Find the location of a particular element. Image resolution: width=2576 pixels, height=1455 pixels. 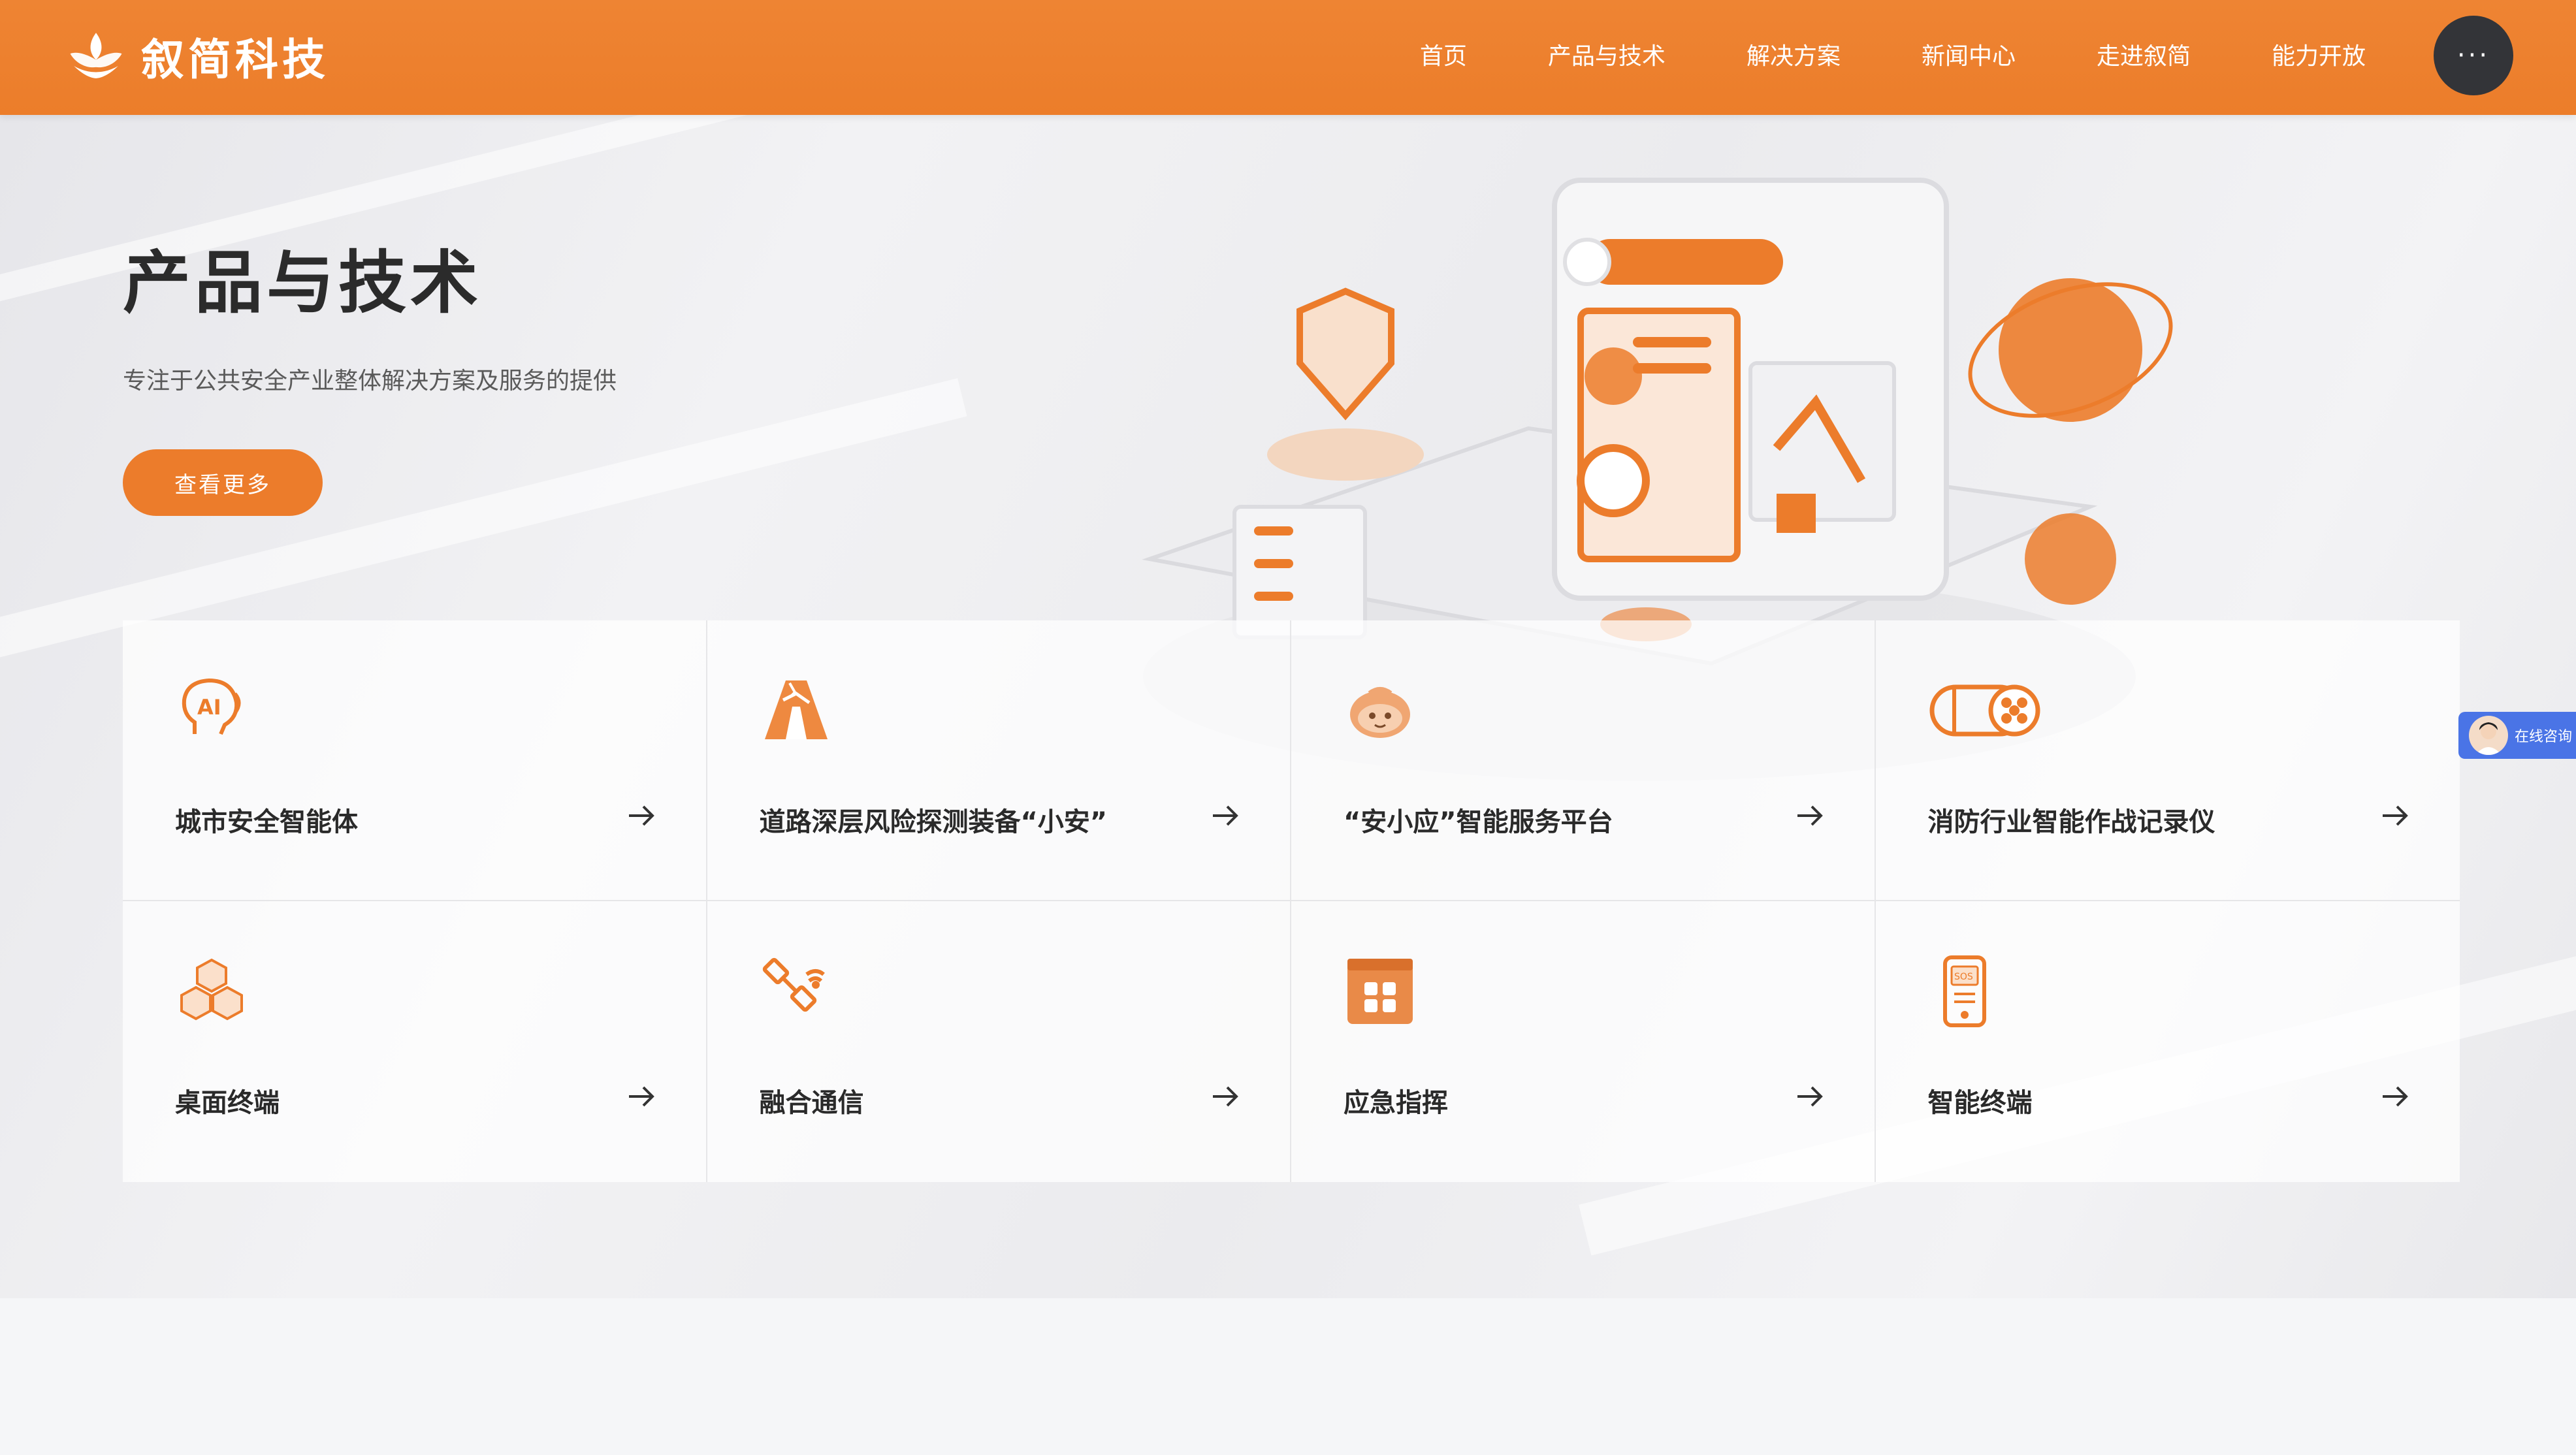

brand-logo: 叙简科技 is located at coordinates (197, 57).